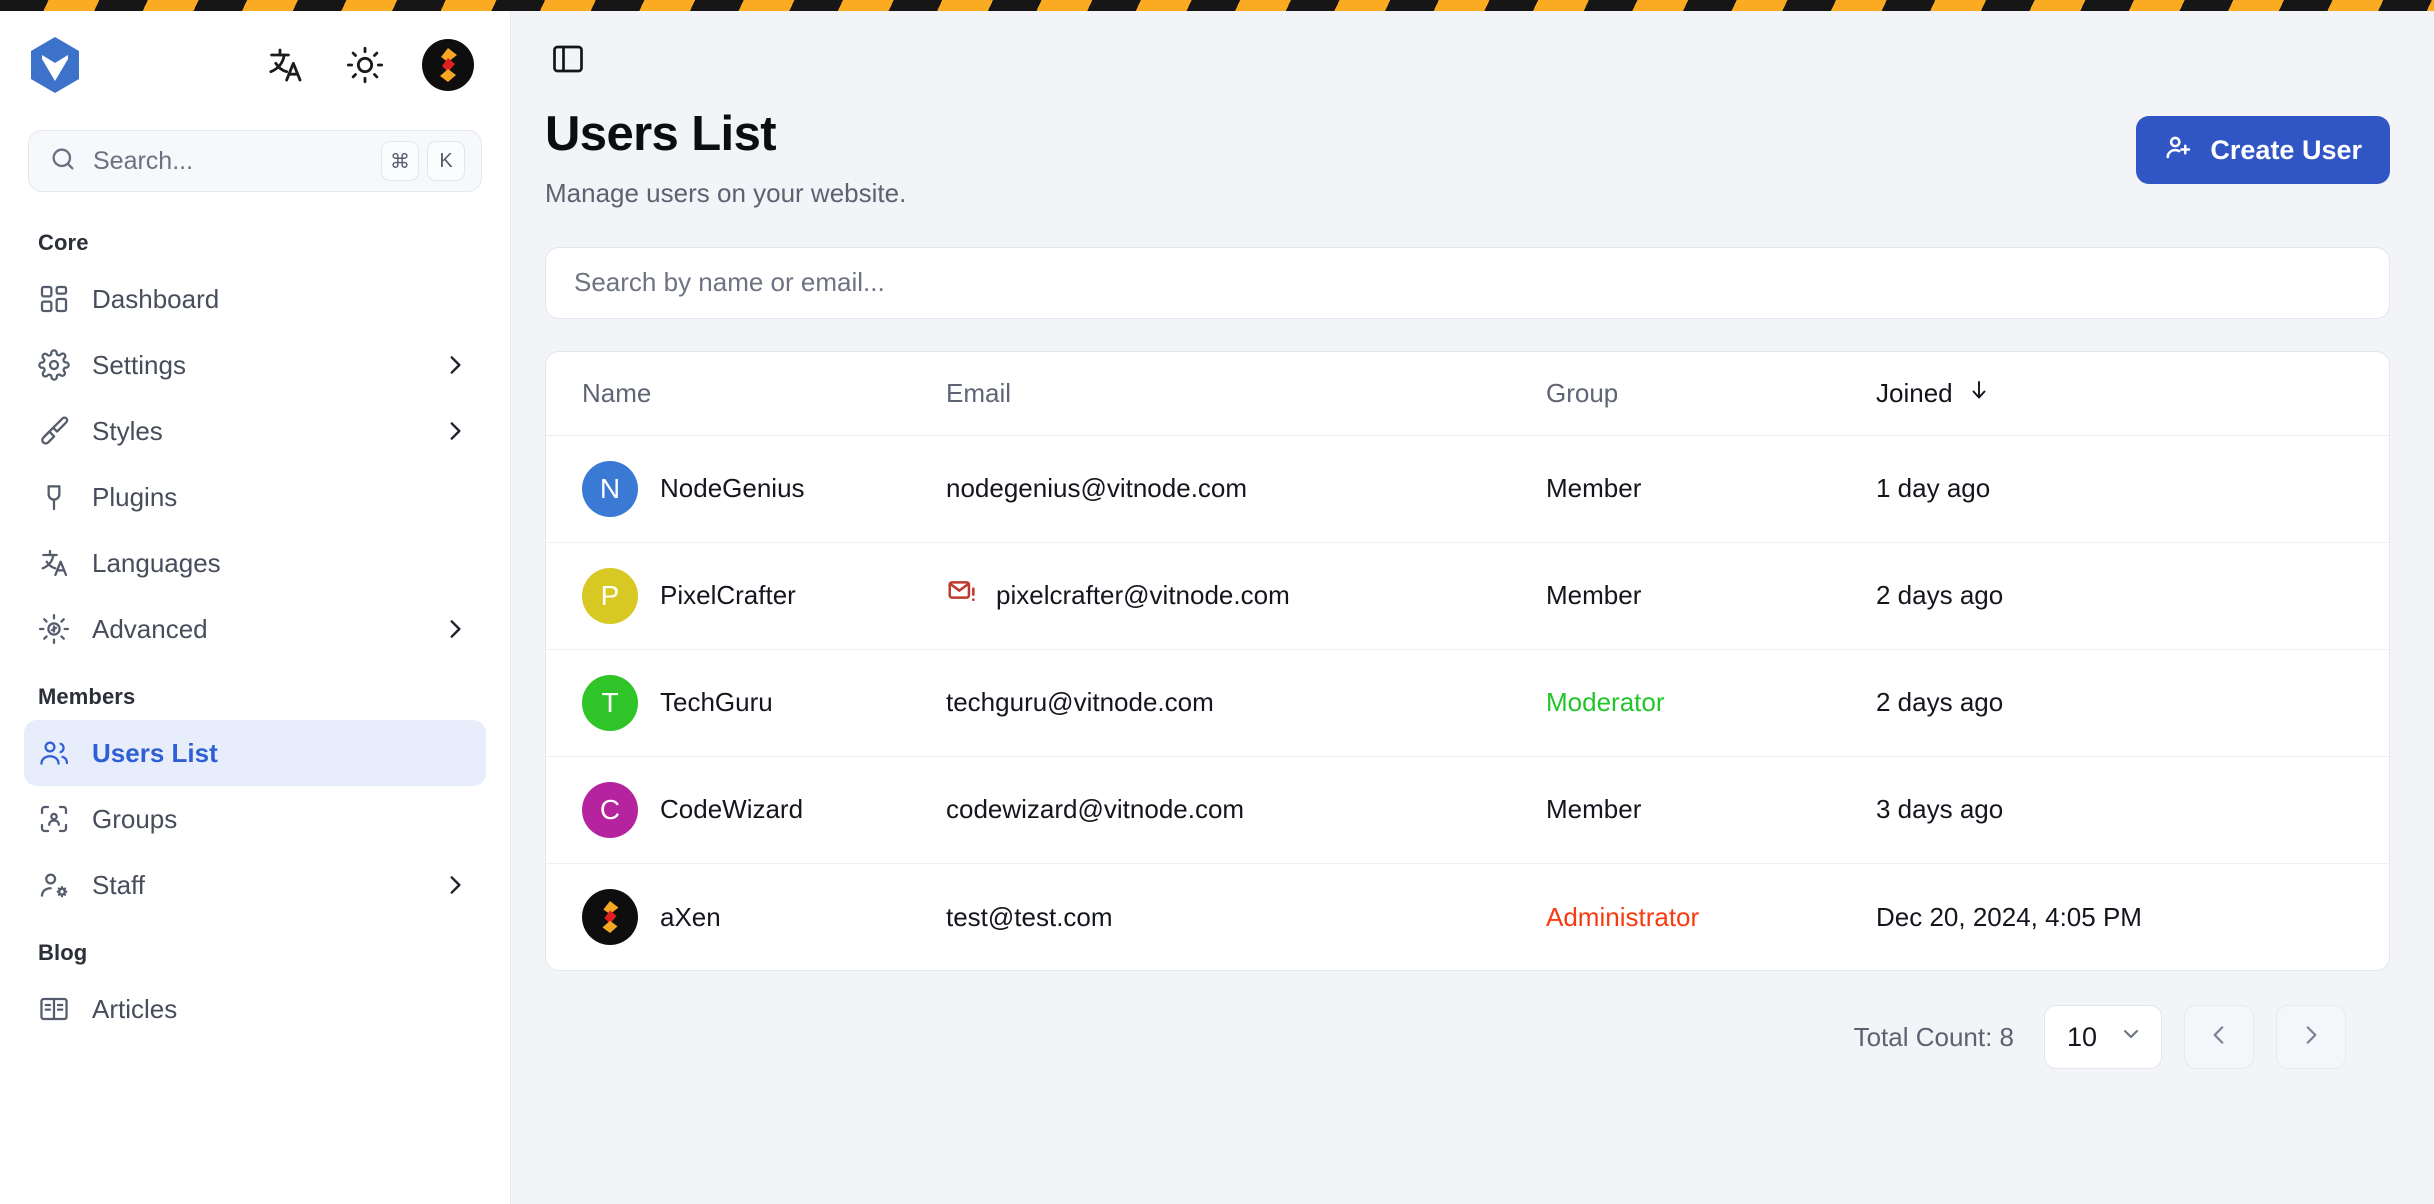  I want to click on sidebar-item-staff: Staff, so click(255, 885).